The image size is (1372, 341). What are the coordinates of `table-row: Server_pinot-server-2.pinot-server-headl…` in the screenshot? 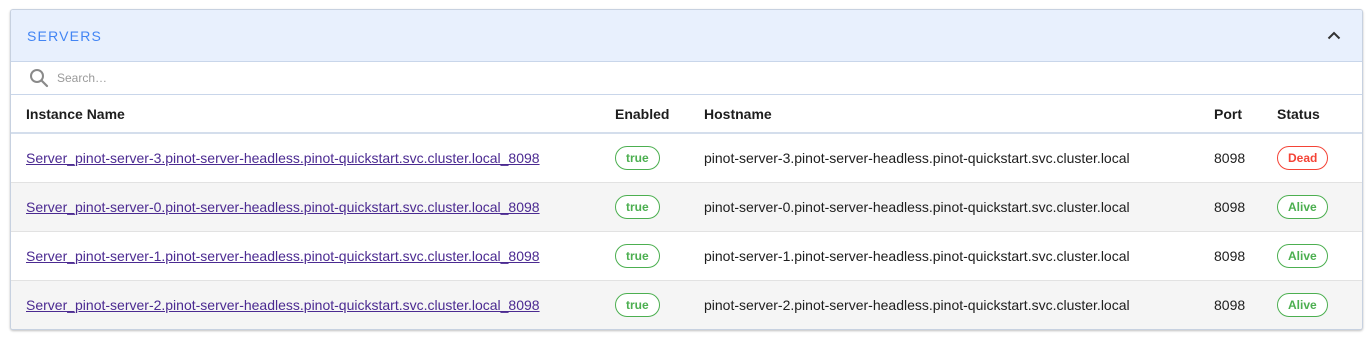 It's located at (686, 304).